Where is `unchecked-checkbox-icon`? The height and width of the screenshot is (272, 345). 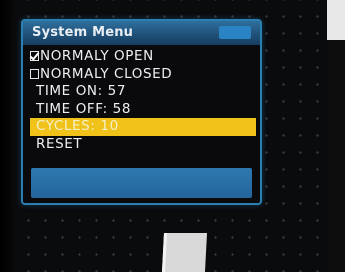
unchecked-checkbox-icon is located at coordinates (34, 73).